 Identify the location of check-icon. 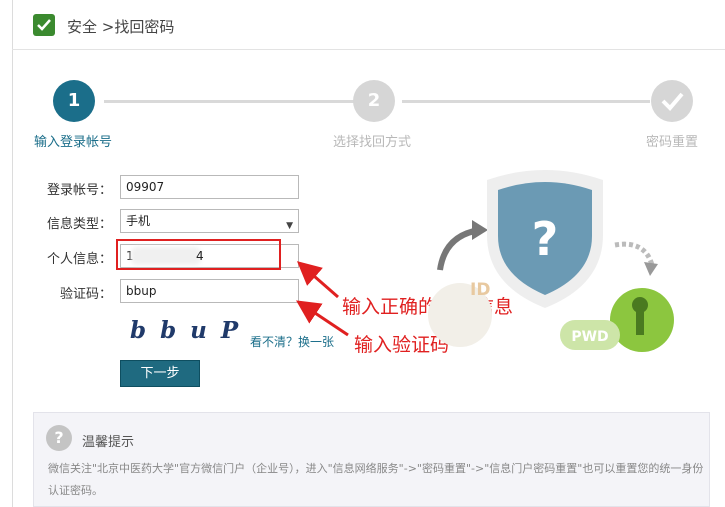
(672, 101).